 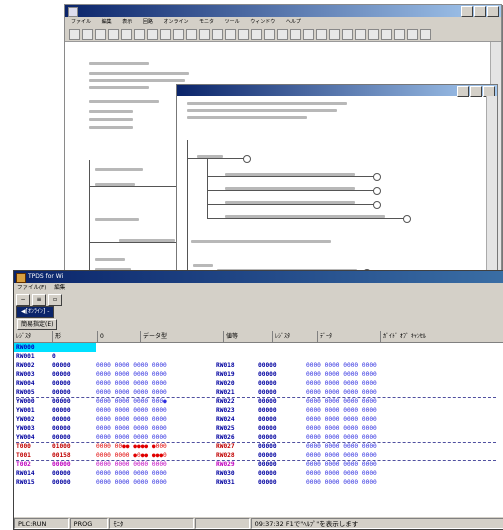 I want to click on menu-item: ウィンドウ, so click(x=262, y=22).